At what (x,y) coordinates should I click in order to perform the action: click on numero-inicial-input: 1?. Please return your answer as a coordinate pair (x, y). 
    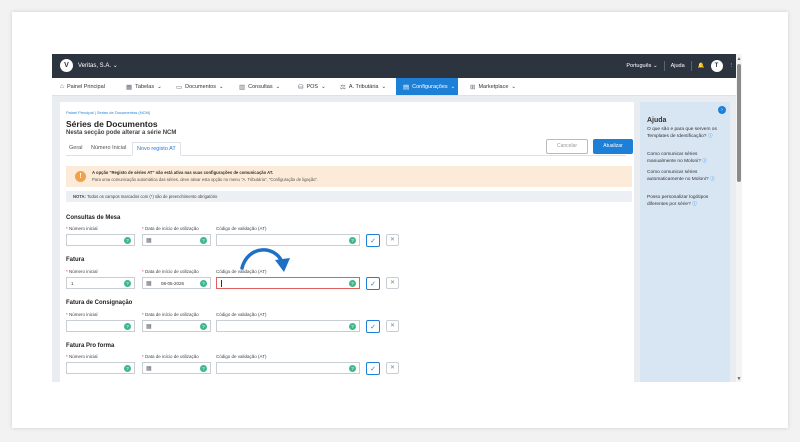
    Looking at the image, I should click on (100, 283).